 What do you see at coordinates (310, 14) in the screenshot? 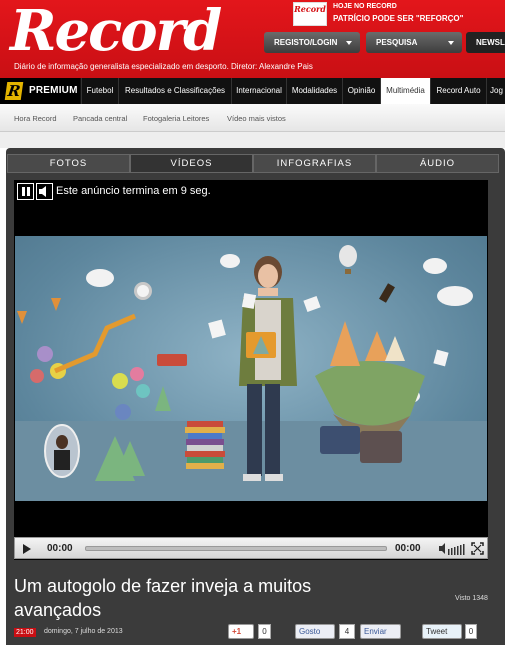
I see `promo-thumbnail: Record` at bounding box center [310, 14].